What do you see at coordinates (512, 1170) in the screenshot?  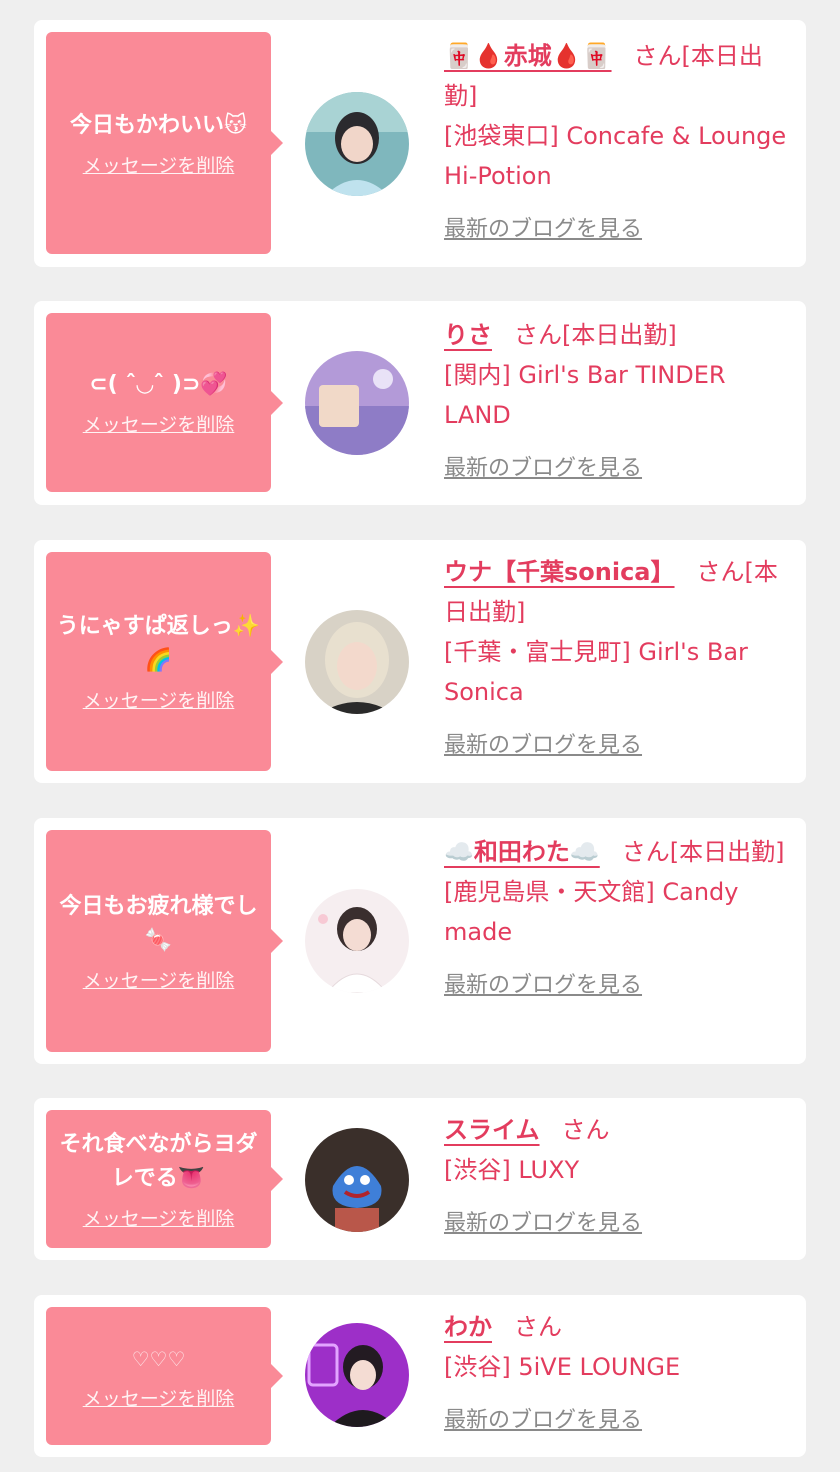 I see `shop-name: [渋谷] LUXY` at bounding box center [512, 1170].